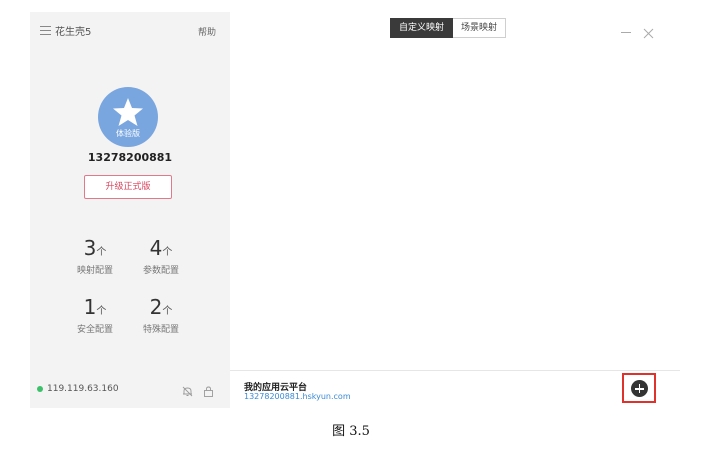 This screenshot has height=452, width=702. I want to click on tab-scene-mapping: 场景映射, so click(480, 28).